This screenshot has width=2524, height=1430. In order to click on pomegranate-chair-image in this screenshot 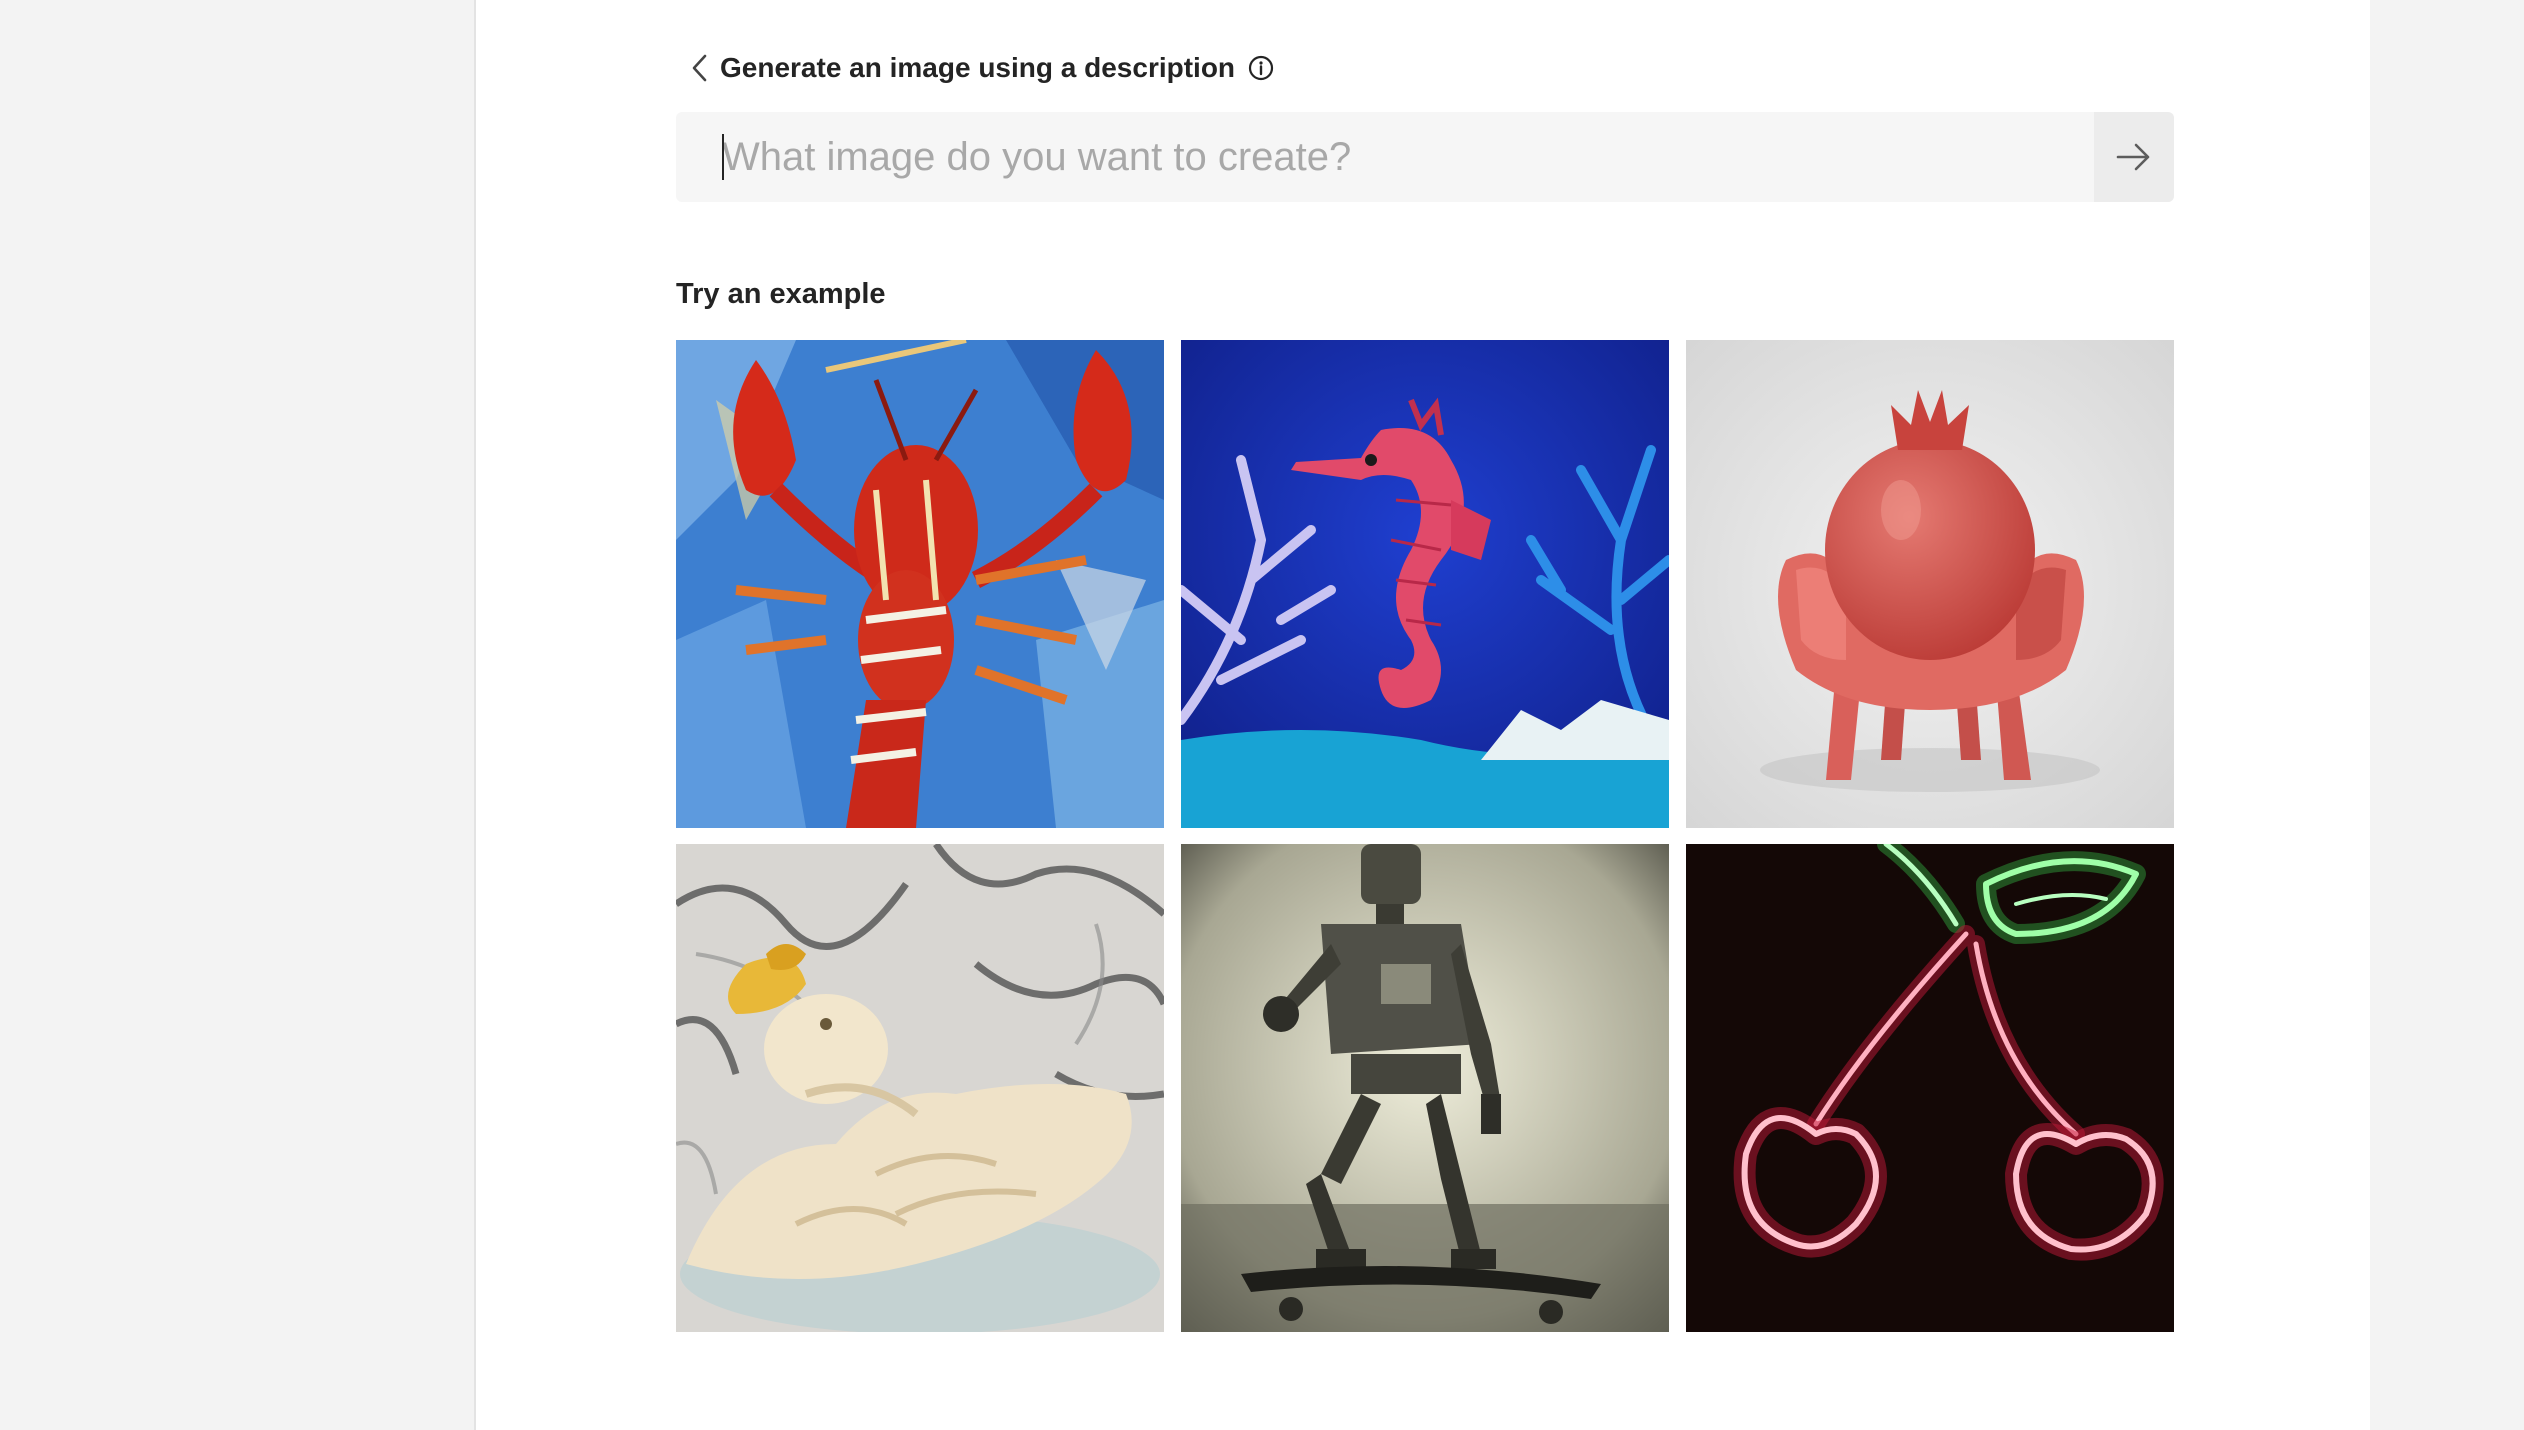, I will do `click(1930, 584)`.